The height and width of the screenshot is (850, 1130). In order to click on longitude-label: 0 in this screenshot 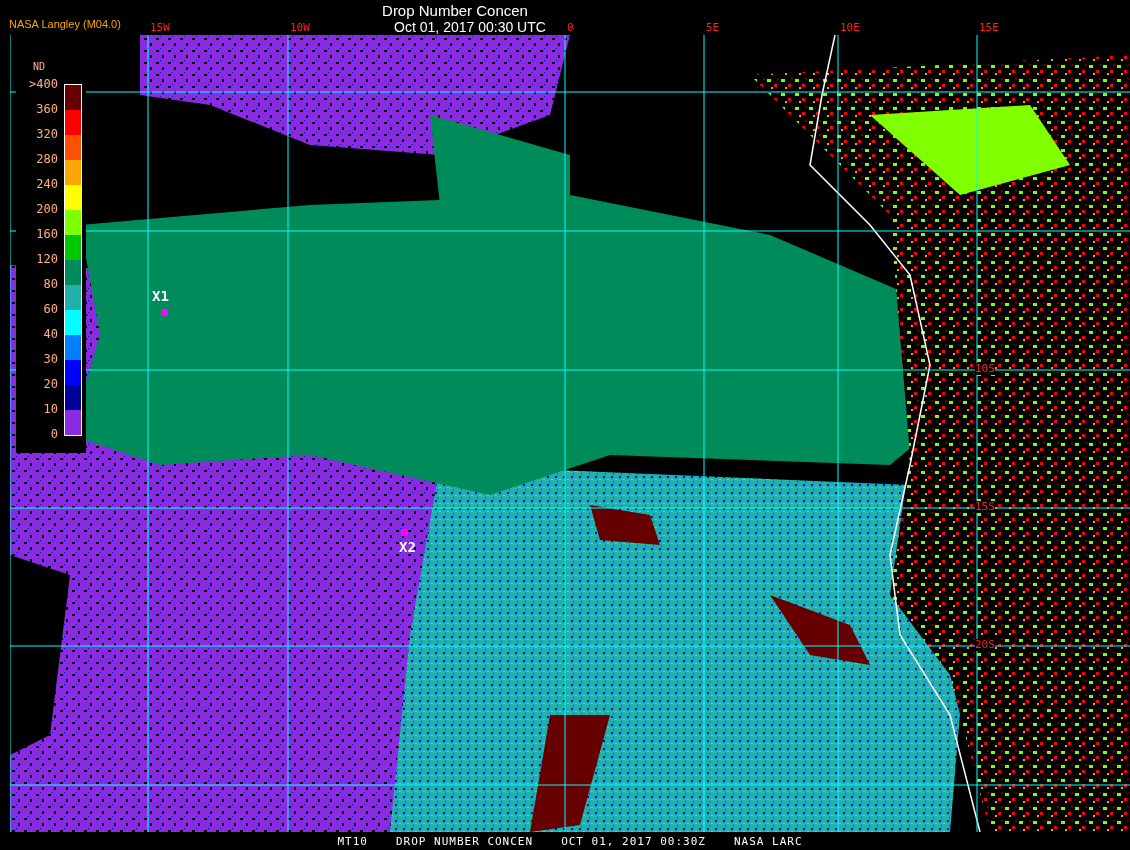, I will do `click(570, 28)`.